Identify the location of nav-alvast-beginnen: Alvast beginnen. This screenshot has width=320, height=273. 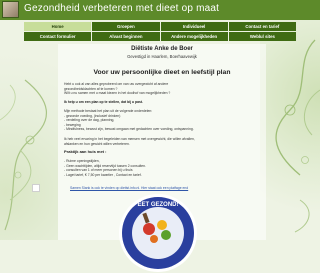
(126, 36).